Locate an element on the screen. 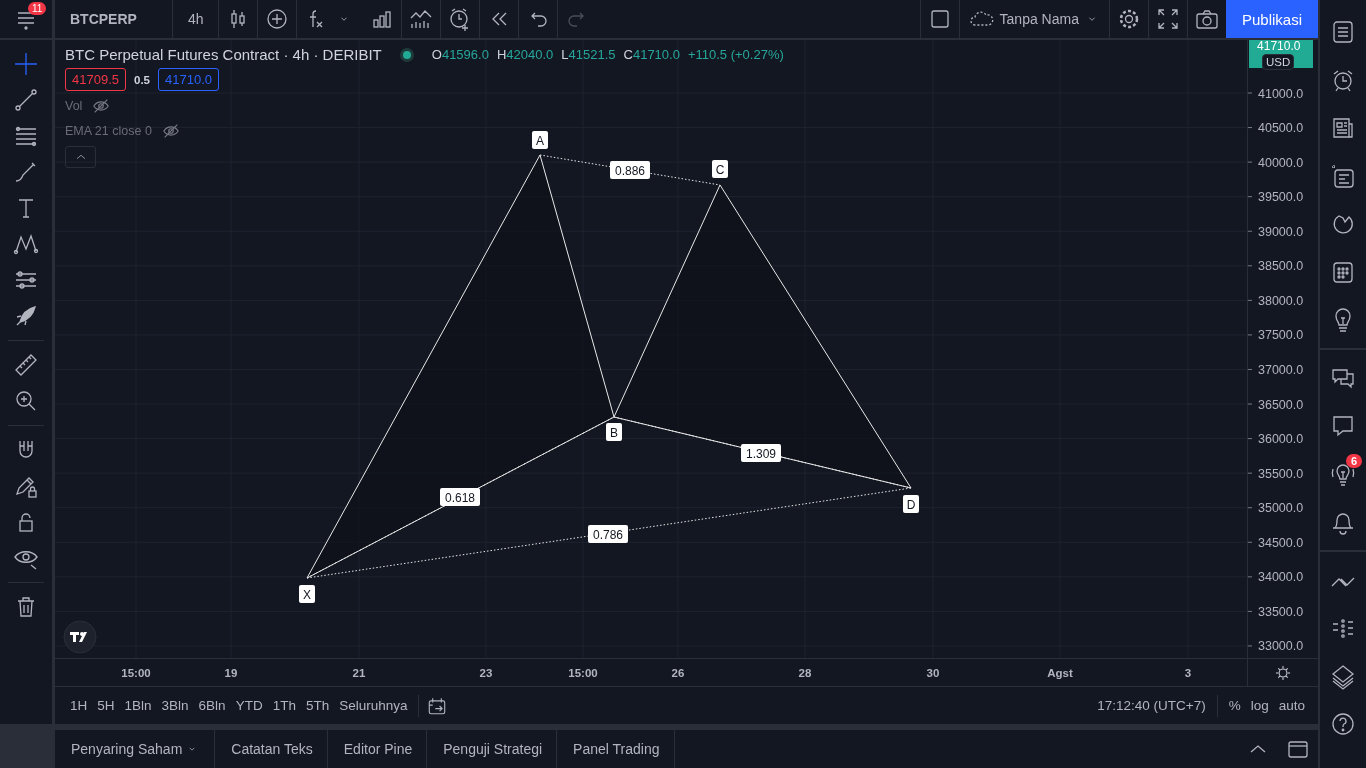 The height and width of the screenshot is (768, 1366). chart-title: BTC Perpetual Futures Contract · 4h · DERIBIT is located at coordinates (223, 54).